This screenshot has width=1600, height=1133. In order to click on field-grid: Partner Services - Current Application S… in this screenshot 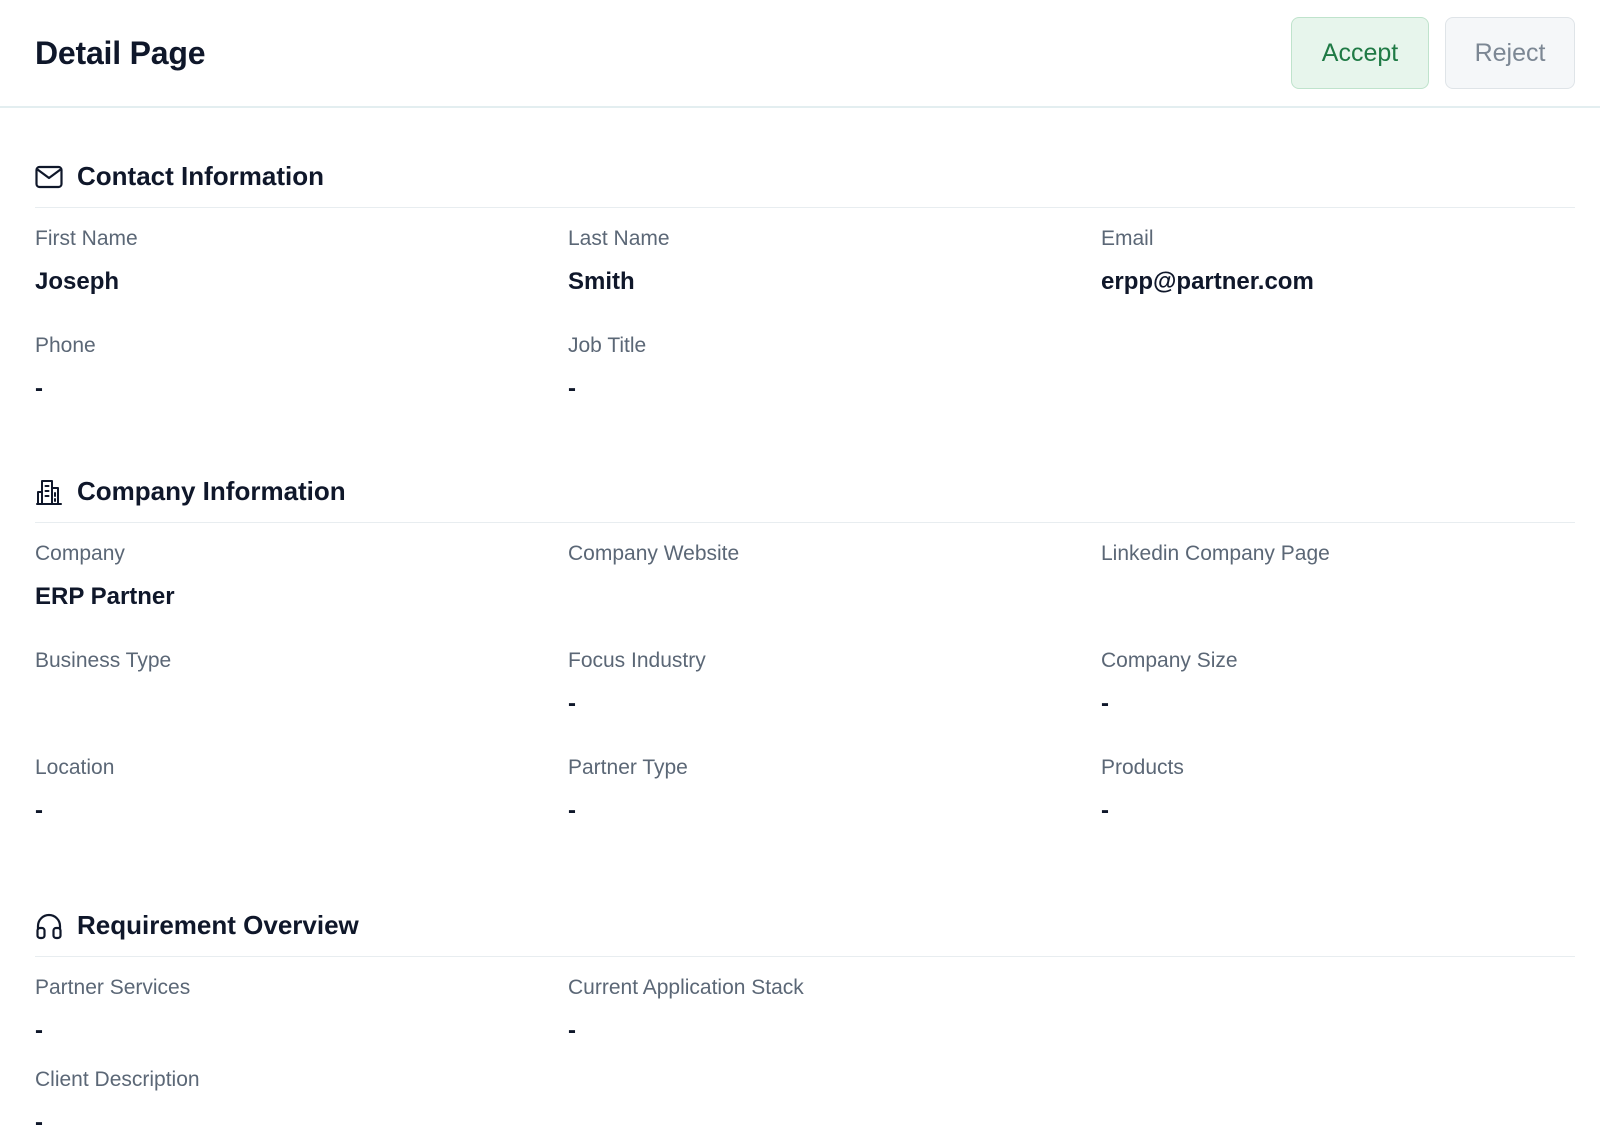, I will do `click(805, 1045)`.